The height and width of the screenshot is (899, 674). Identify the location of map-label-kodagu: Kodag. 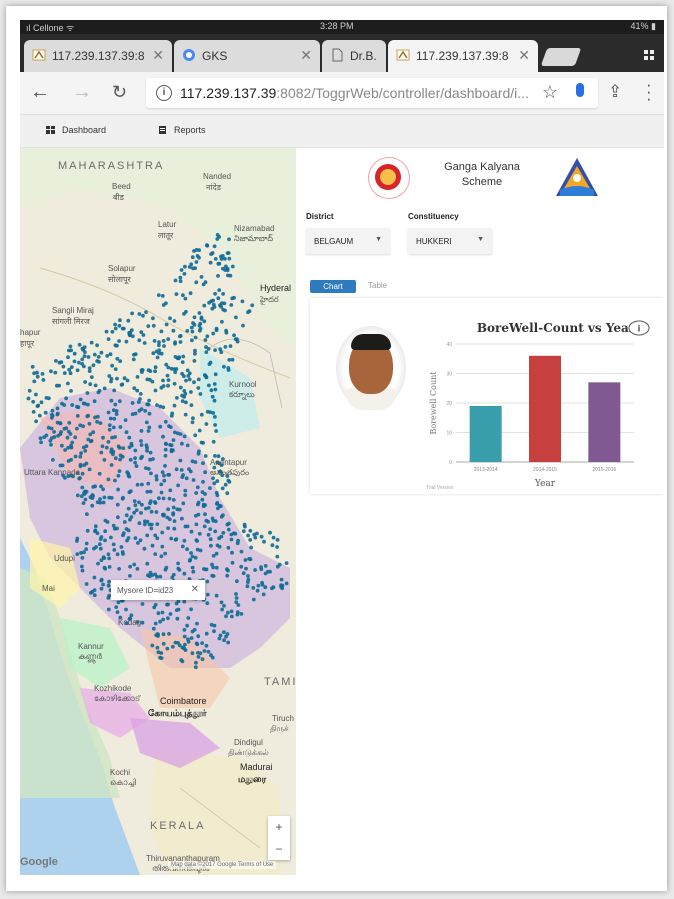
(130, 622).